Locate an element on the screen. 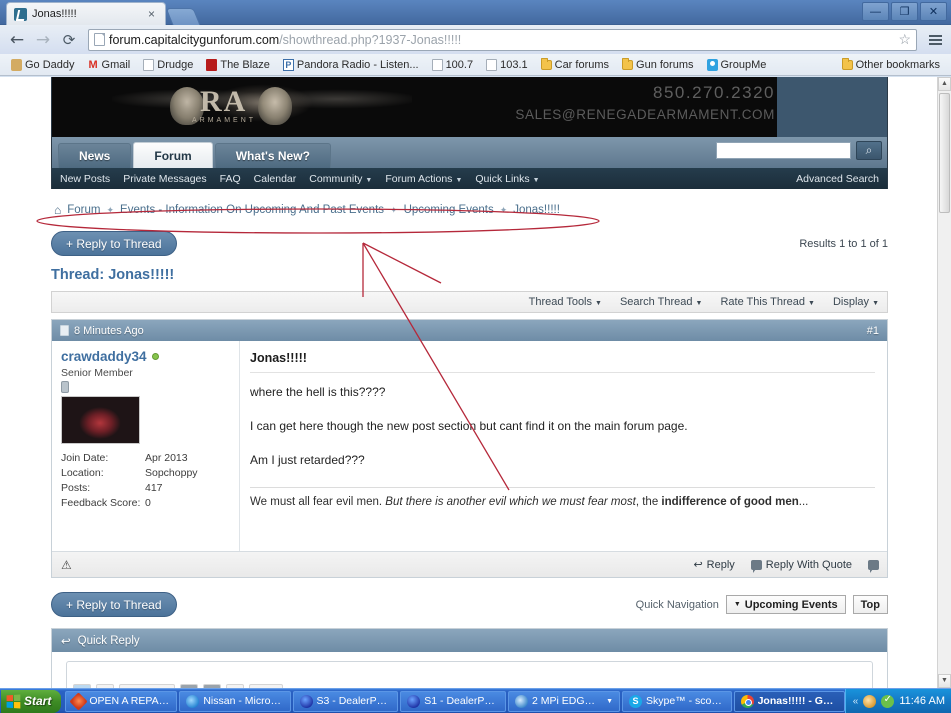  clock: 11:46 AM is located at coordinates (922, 701).